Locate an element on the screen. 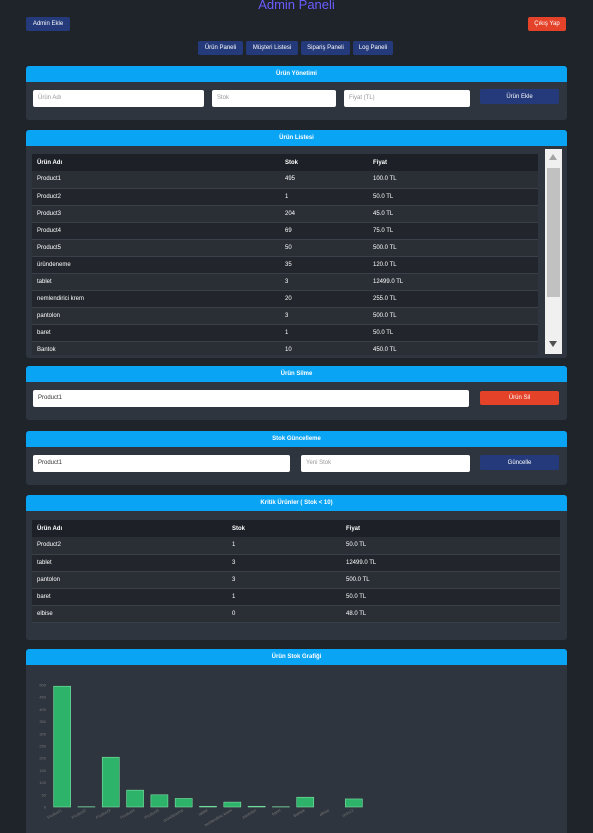 This screenshot has width=593, height=833. cell-name: Product3 is located at coordinates (156, 214).